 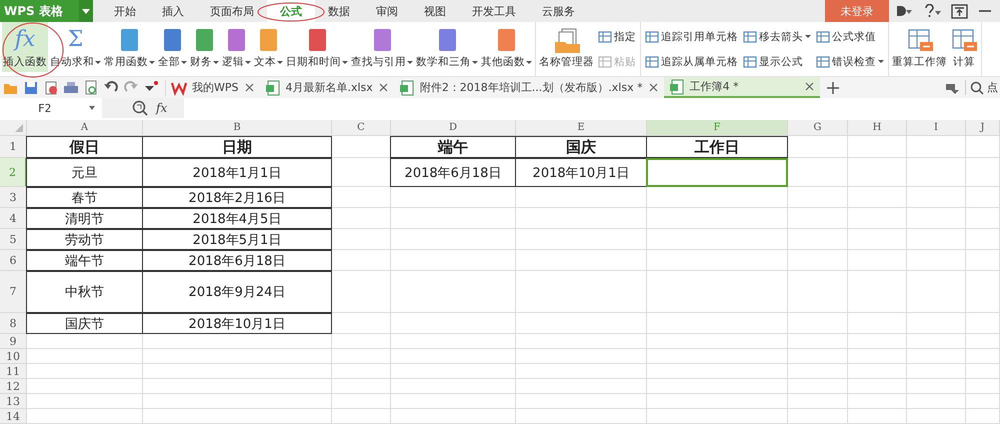 What do you see at coordinates (173, 11) in the screenshot?
I see `menu-tab: 插入` at bounding box center [173, 11].